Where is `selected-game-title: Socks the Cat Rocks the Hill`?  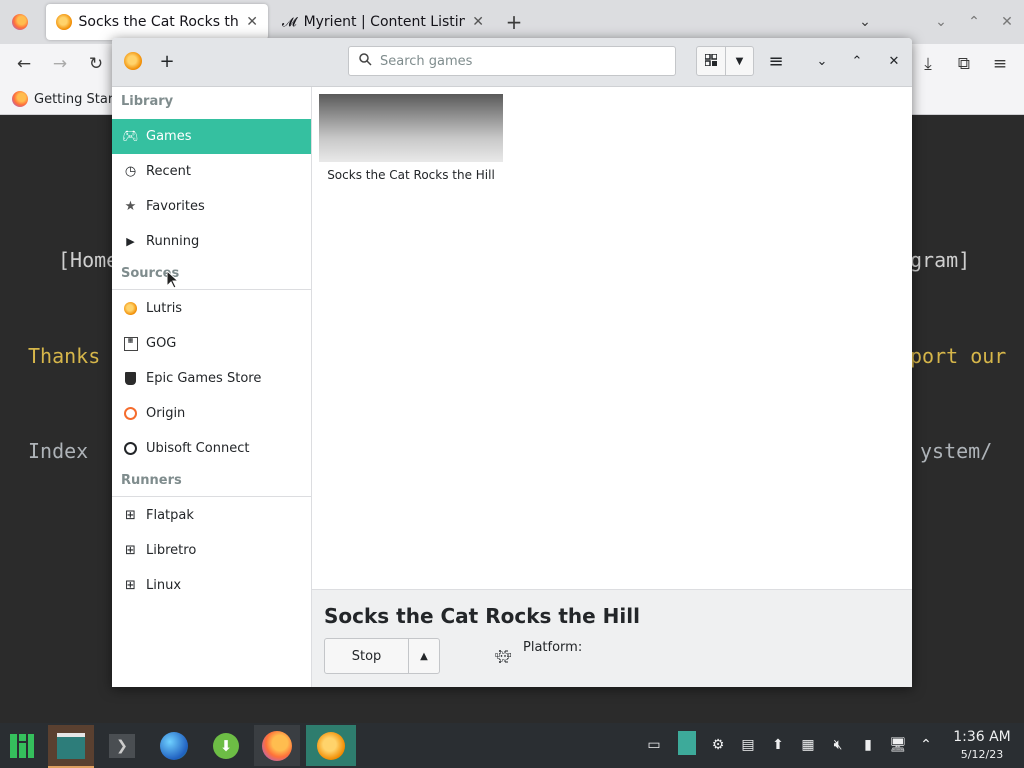 selected-game-title: Socks the Cat Rocks the Hill is located at coordinates (482, 616).